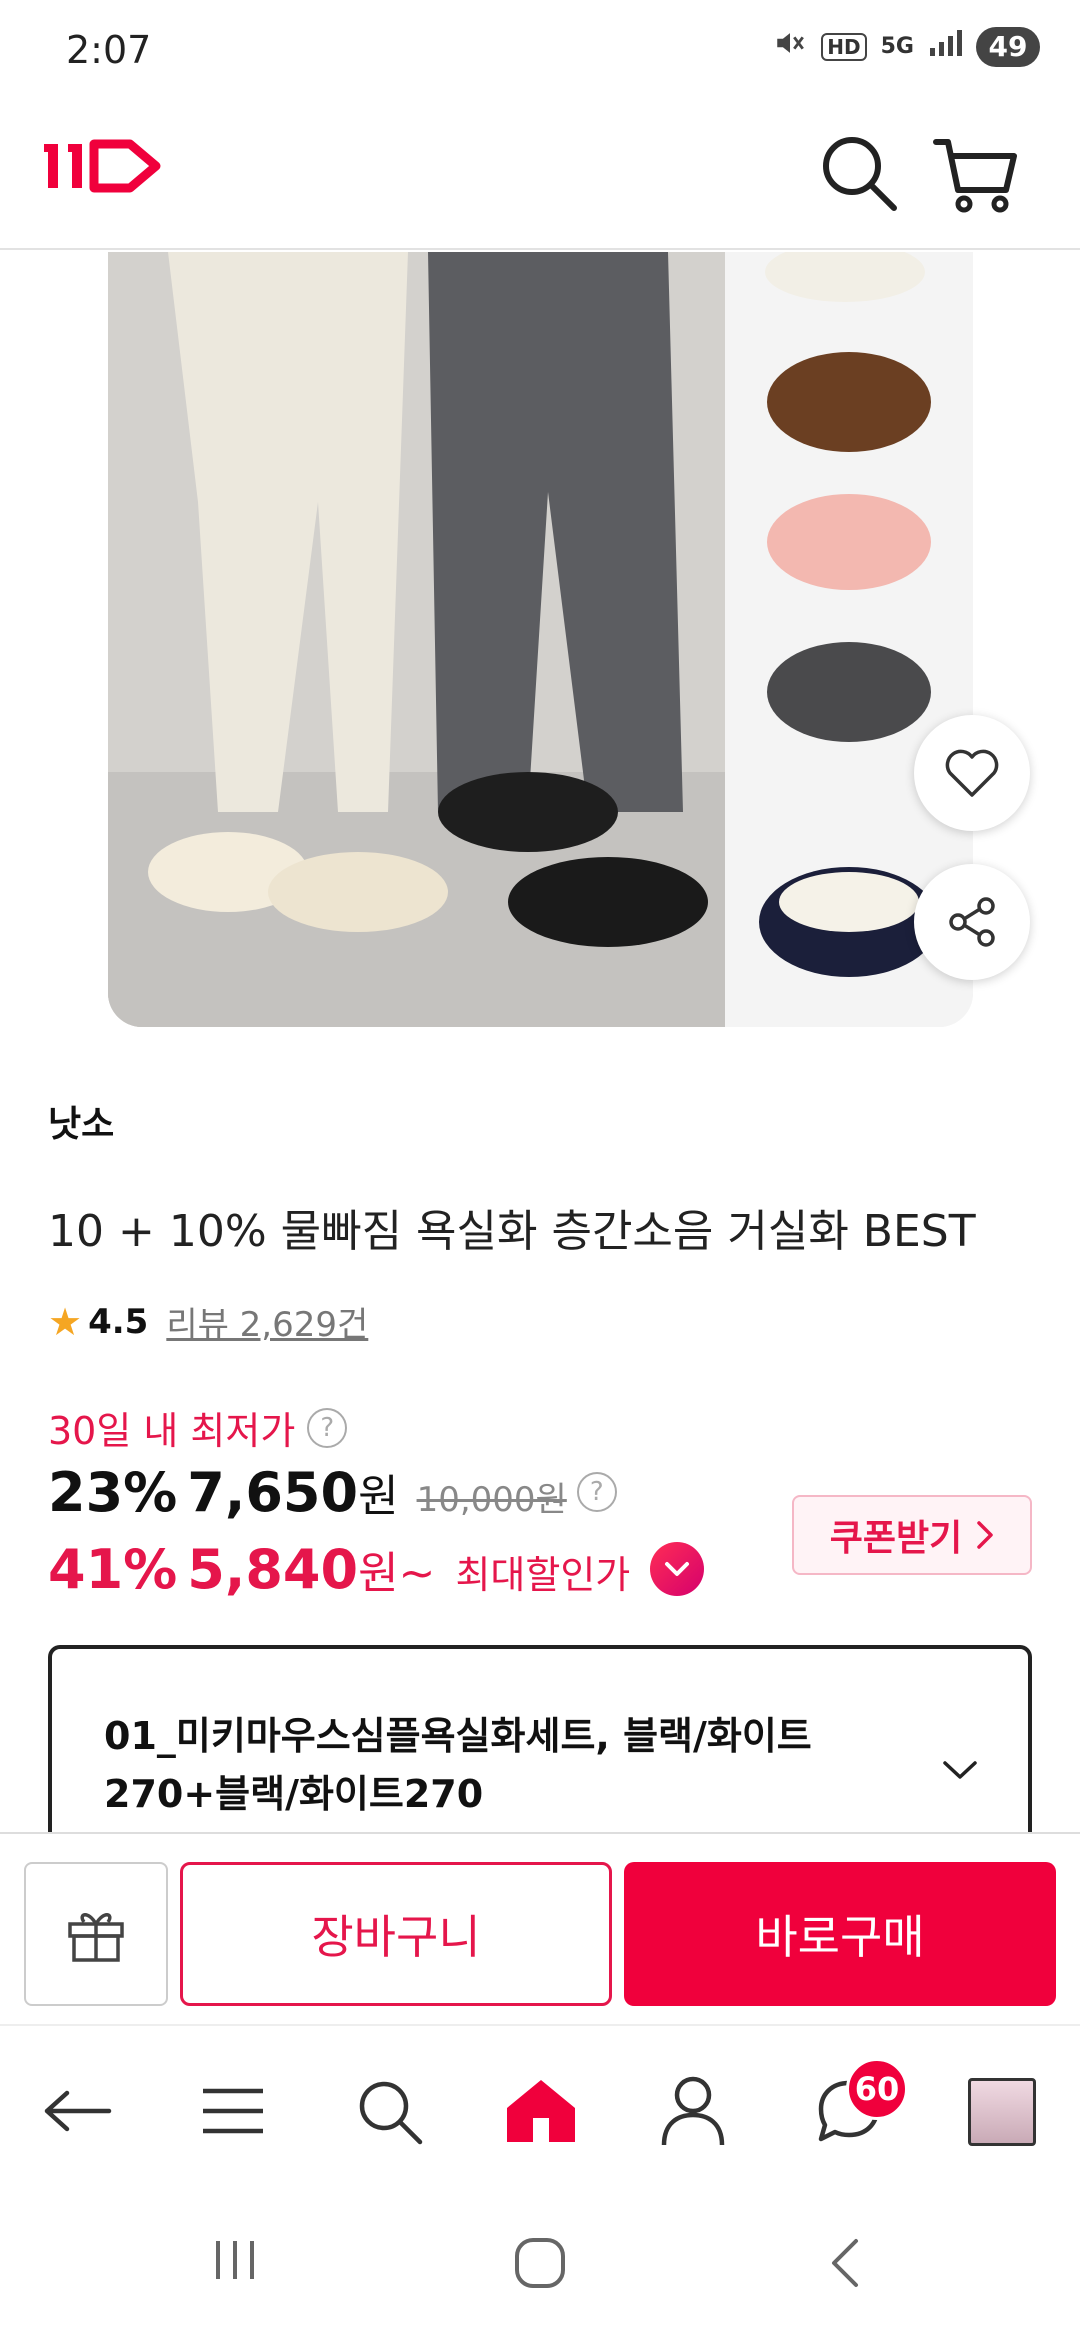 This screenshot has height=2340, width=1080. What do you see at coordinates (512, 1231) in the screenshot?
I see `product-title: 10 + 10% 물빠짐 욕실화 층간소음 거실화 BEST` at bounding box center [512, 1231].